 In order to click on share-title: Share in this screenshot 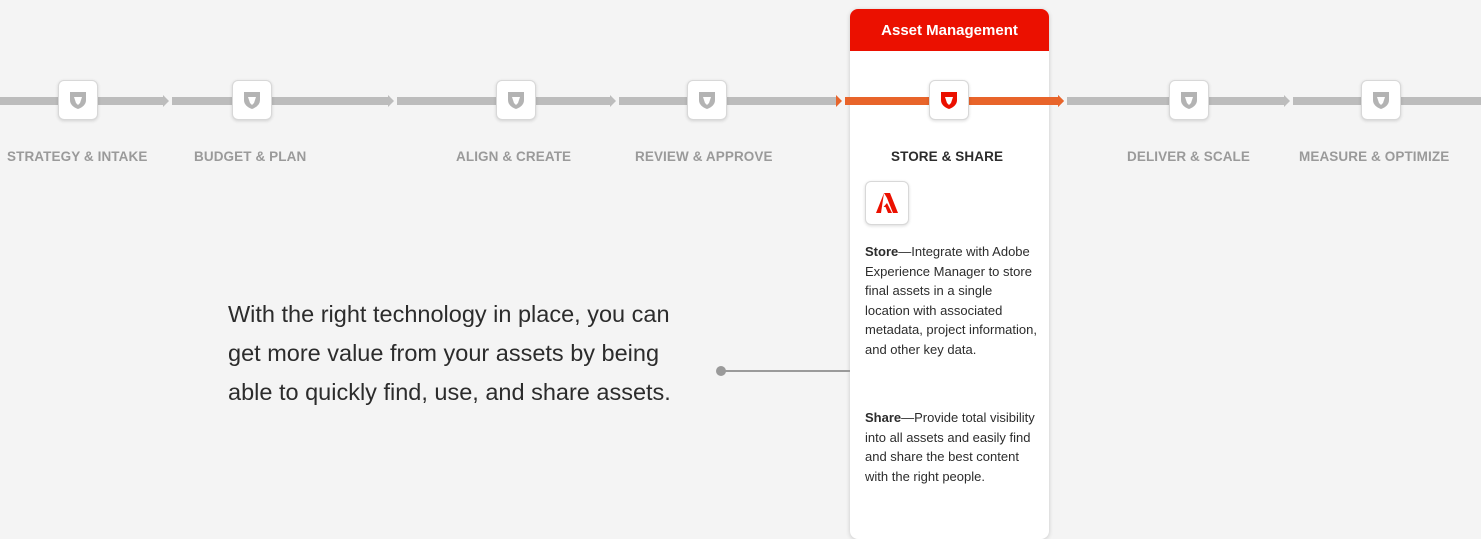, I will do `click(883, 417)`.